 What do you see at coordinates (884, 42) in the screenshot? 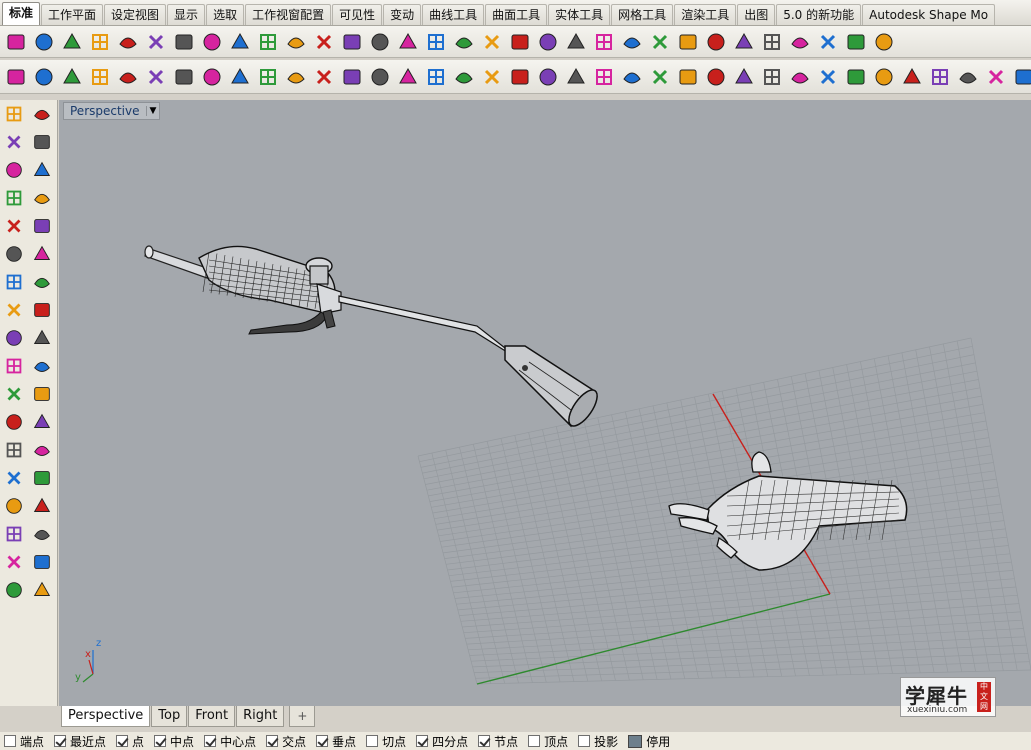
I see `help-icon` at bounding box center [884, 42].